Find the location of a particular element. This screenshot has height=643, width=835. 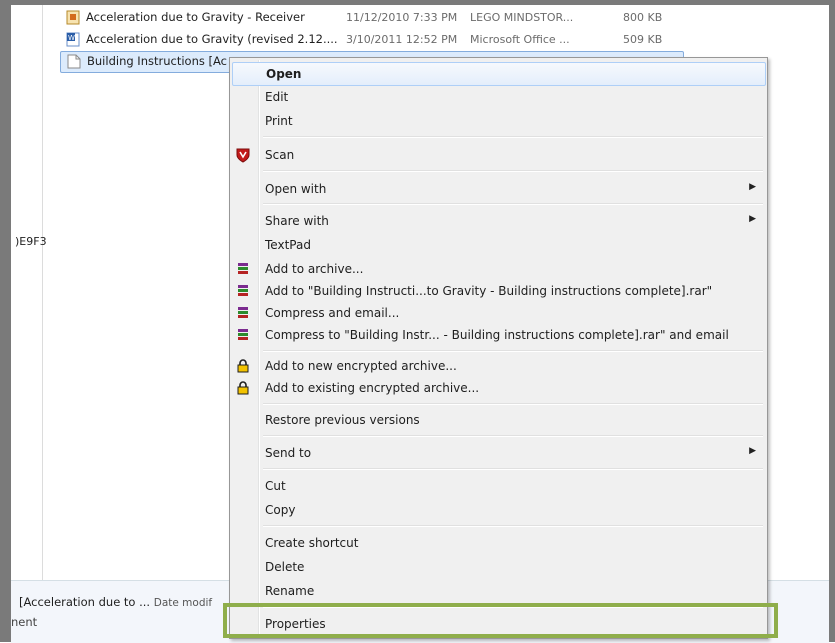

menu-item-label: Print is located at coordinates (279, 121).